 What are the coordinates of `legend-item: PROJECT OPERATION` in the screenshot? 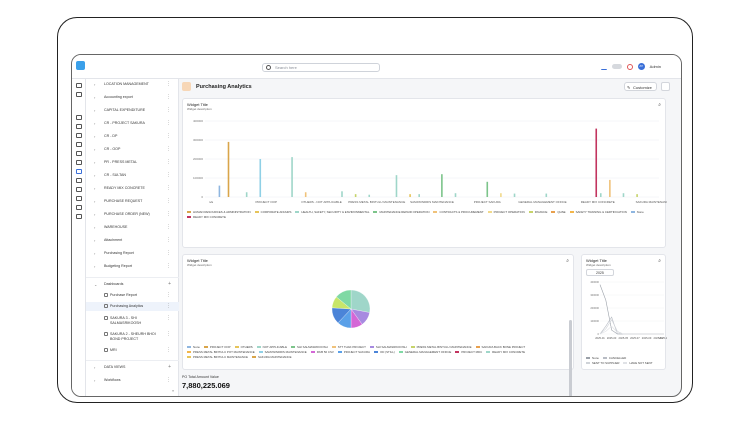 It's located at (506, 212).